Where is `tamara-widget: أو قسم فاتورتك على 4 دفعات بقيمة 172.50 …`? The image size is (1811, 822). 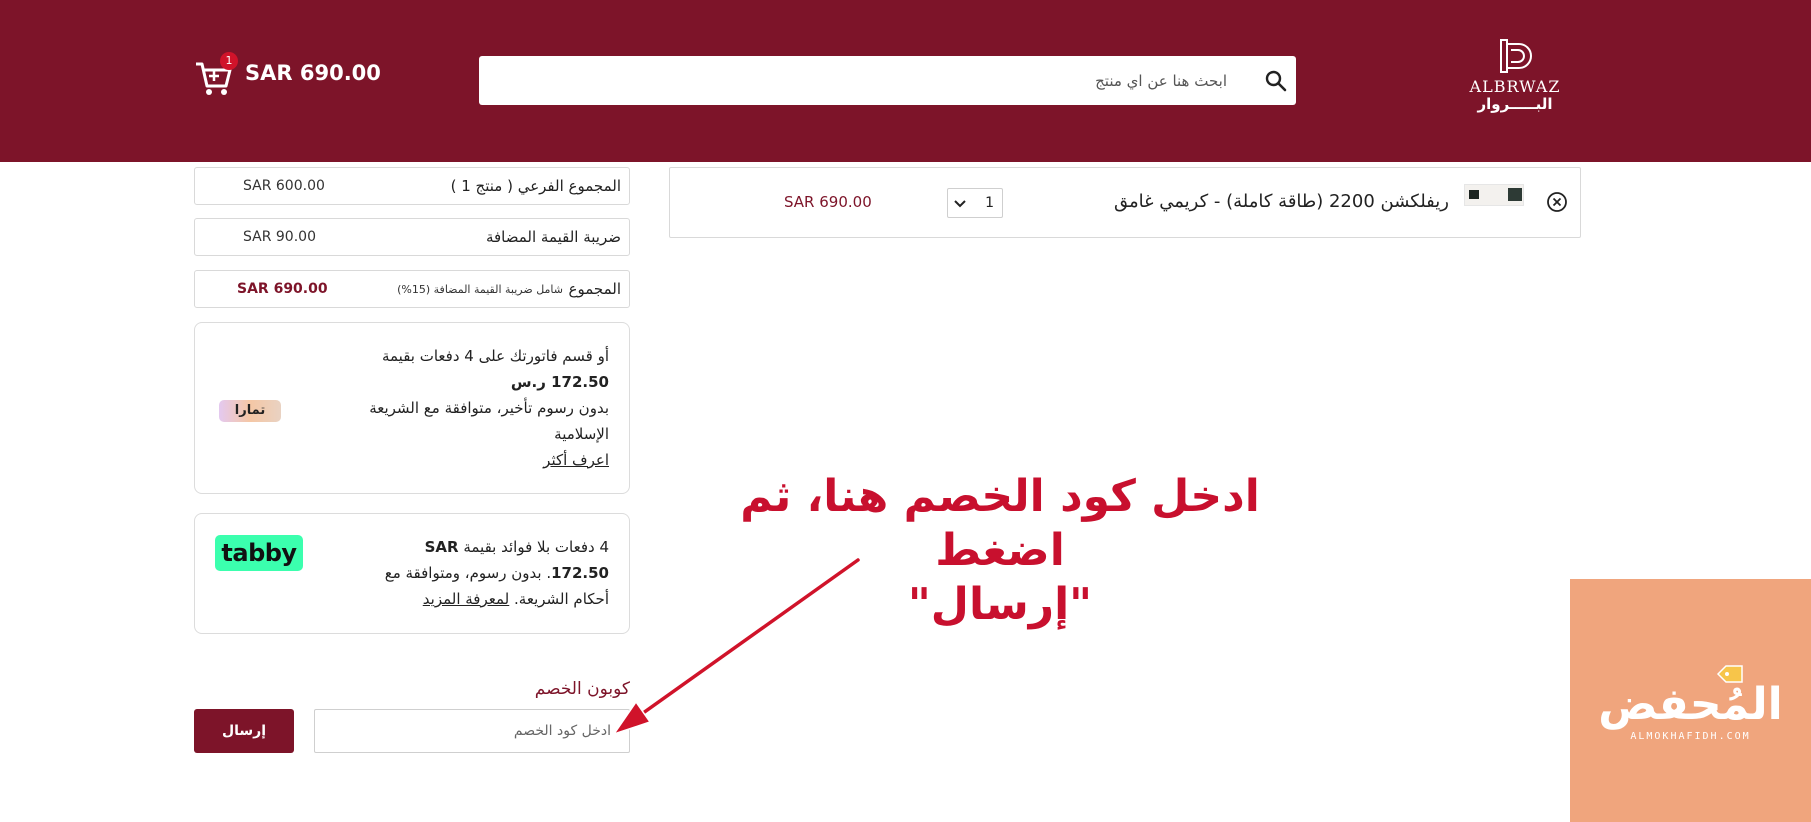 tamara-widget: أو قسم فاتورتك على 4 دفعات بقيمة 172.50 … is located at coordinates (412, 408).